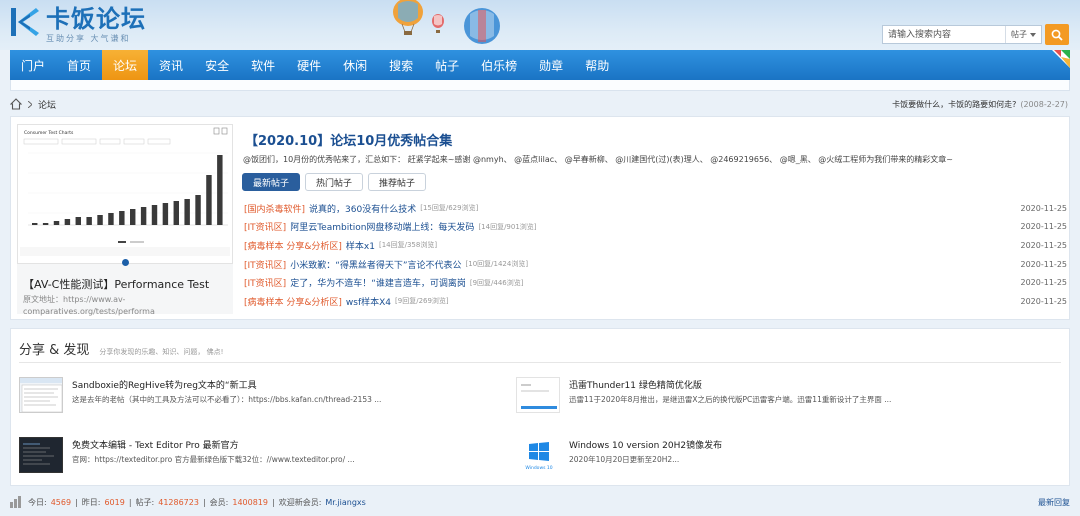 The image size is (1080, 516). What do you see at coordinates (1057, 34) in the screenshot?
I see `search-button` at bounding box center [1057, 34].